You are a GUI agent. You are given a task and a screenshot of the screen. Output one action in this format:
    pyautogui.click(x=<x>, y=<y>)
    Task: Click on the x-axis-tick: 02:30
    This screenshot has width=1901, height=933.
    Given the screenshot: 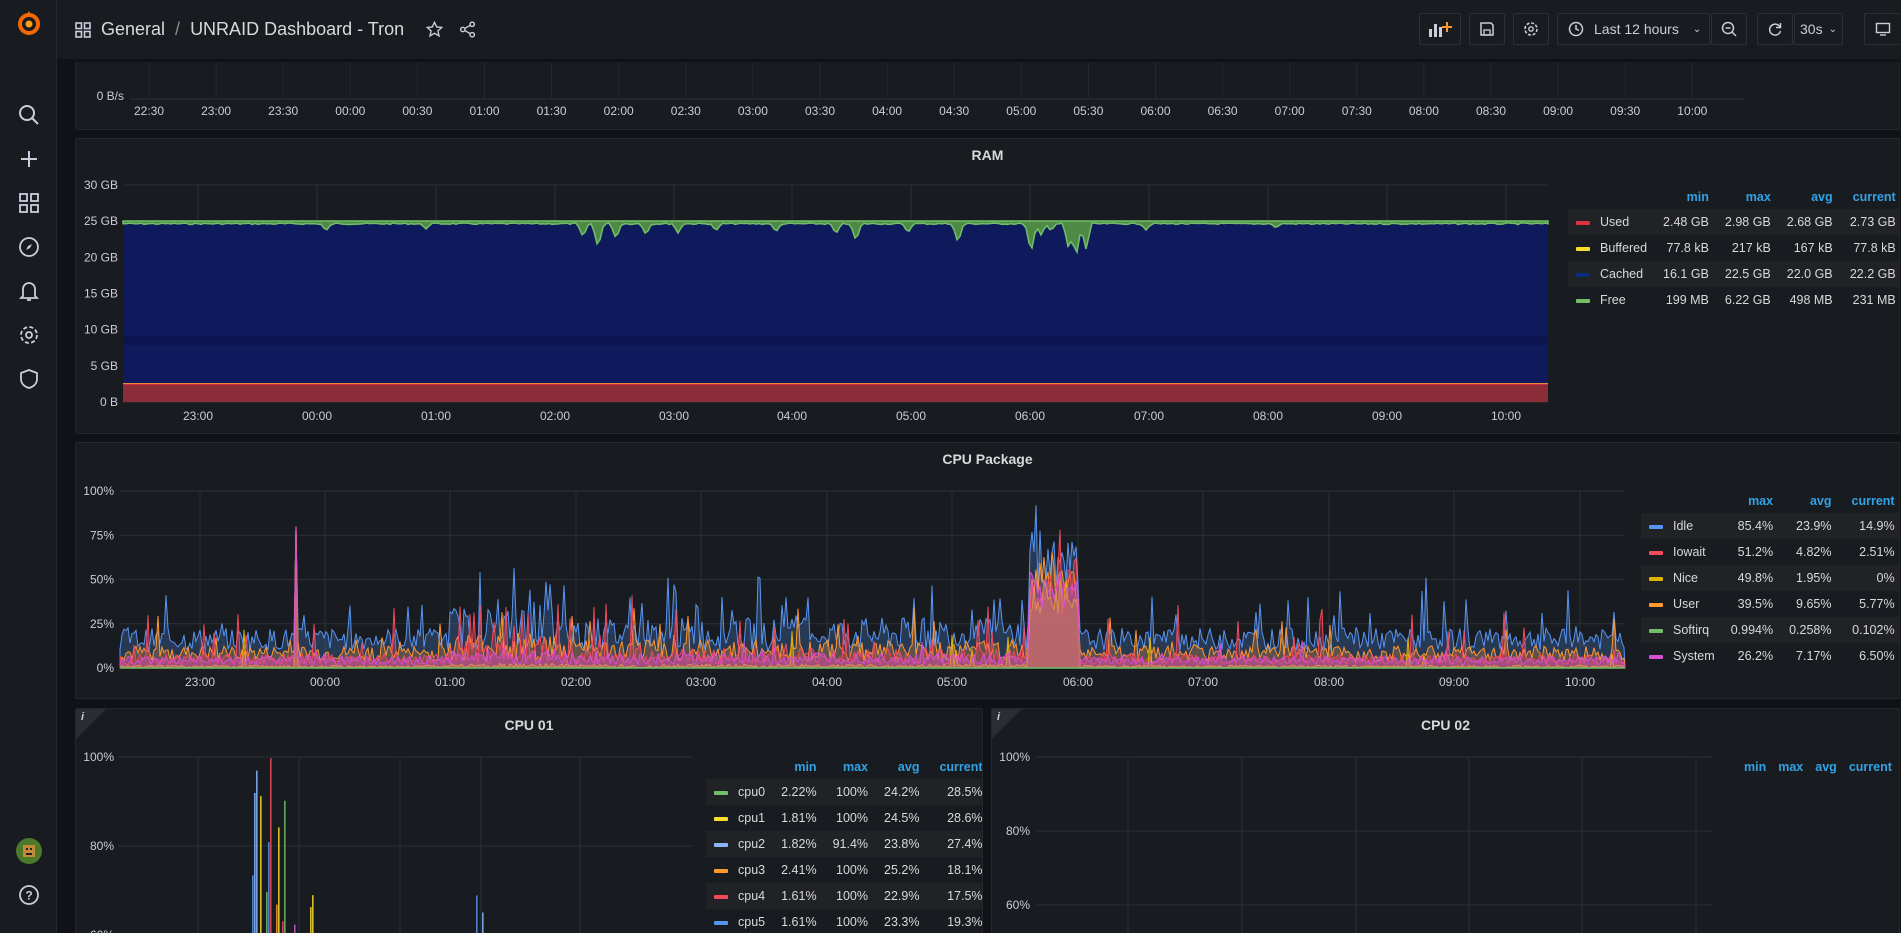 What is the action you would take?
    pyautogui.click(x=686, y=111)
    